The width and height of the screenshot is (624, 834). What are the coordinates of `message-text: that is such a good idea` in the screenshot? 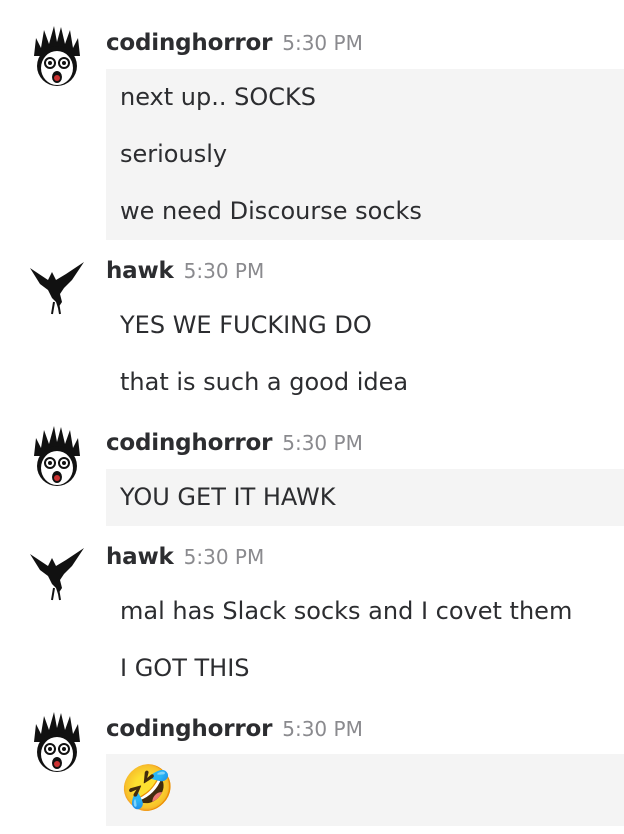 It's located at (264, 382).